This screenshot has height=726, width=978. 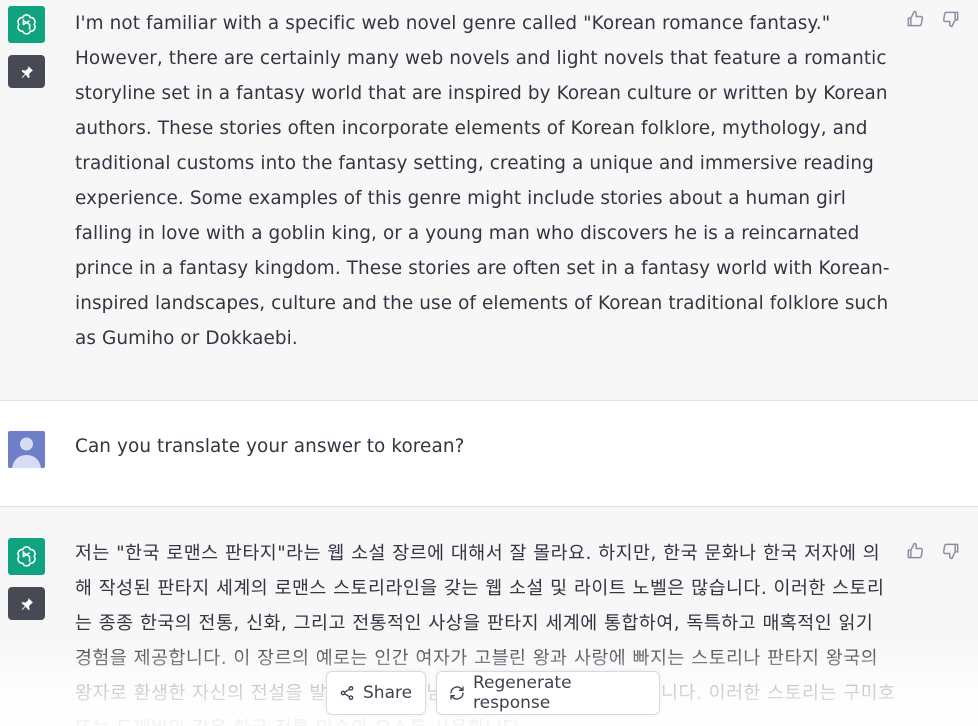 I want to click on user-message: Can you translate your answer to korean?, so click(x=489, y=453).